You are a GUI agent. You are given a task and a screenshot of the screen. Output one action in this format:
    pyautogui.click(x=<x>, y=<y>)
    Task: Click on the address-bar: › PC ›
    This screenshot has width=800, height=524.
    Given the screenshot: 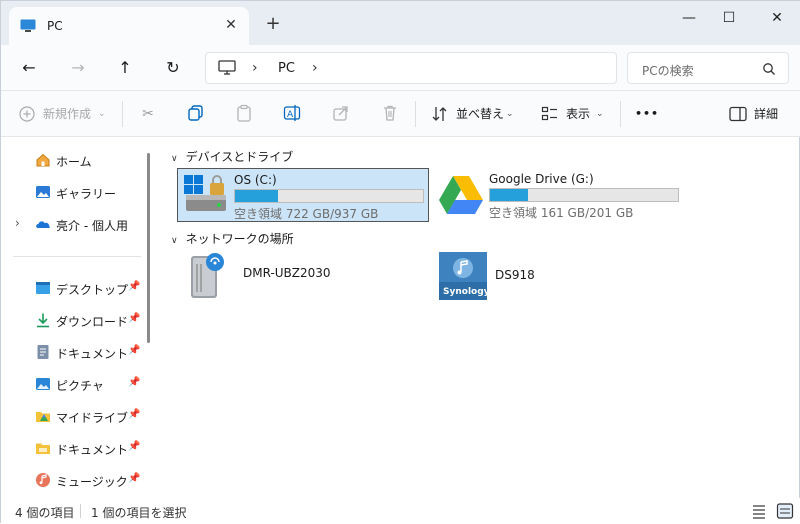 What is the action you would take?
    pyautogui.click(x=411, y=68)
    